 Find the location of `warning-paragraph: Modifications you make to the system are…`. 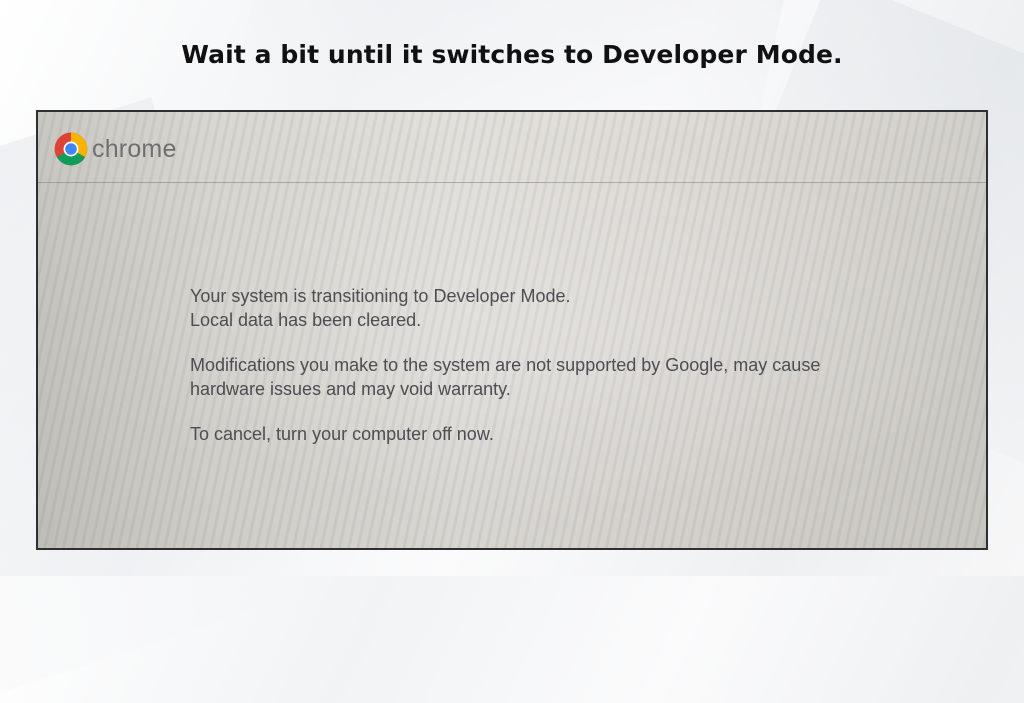

warning-paragraph: Modifications you make to the system are… is located at coordinates (560, 377).